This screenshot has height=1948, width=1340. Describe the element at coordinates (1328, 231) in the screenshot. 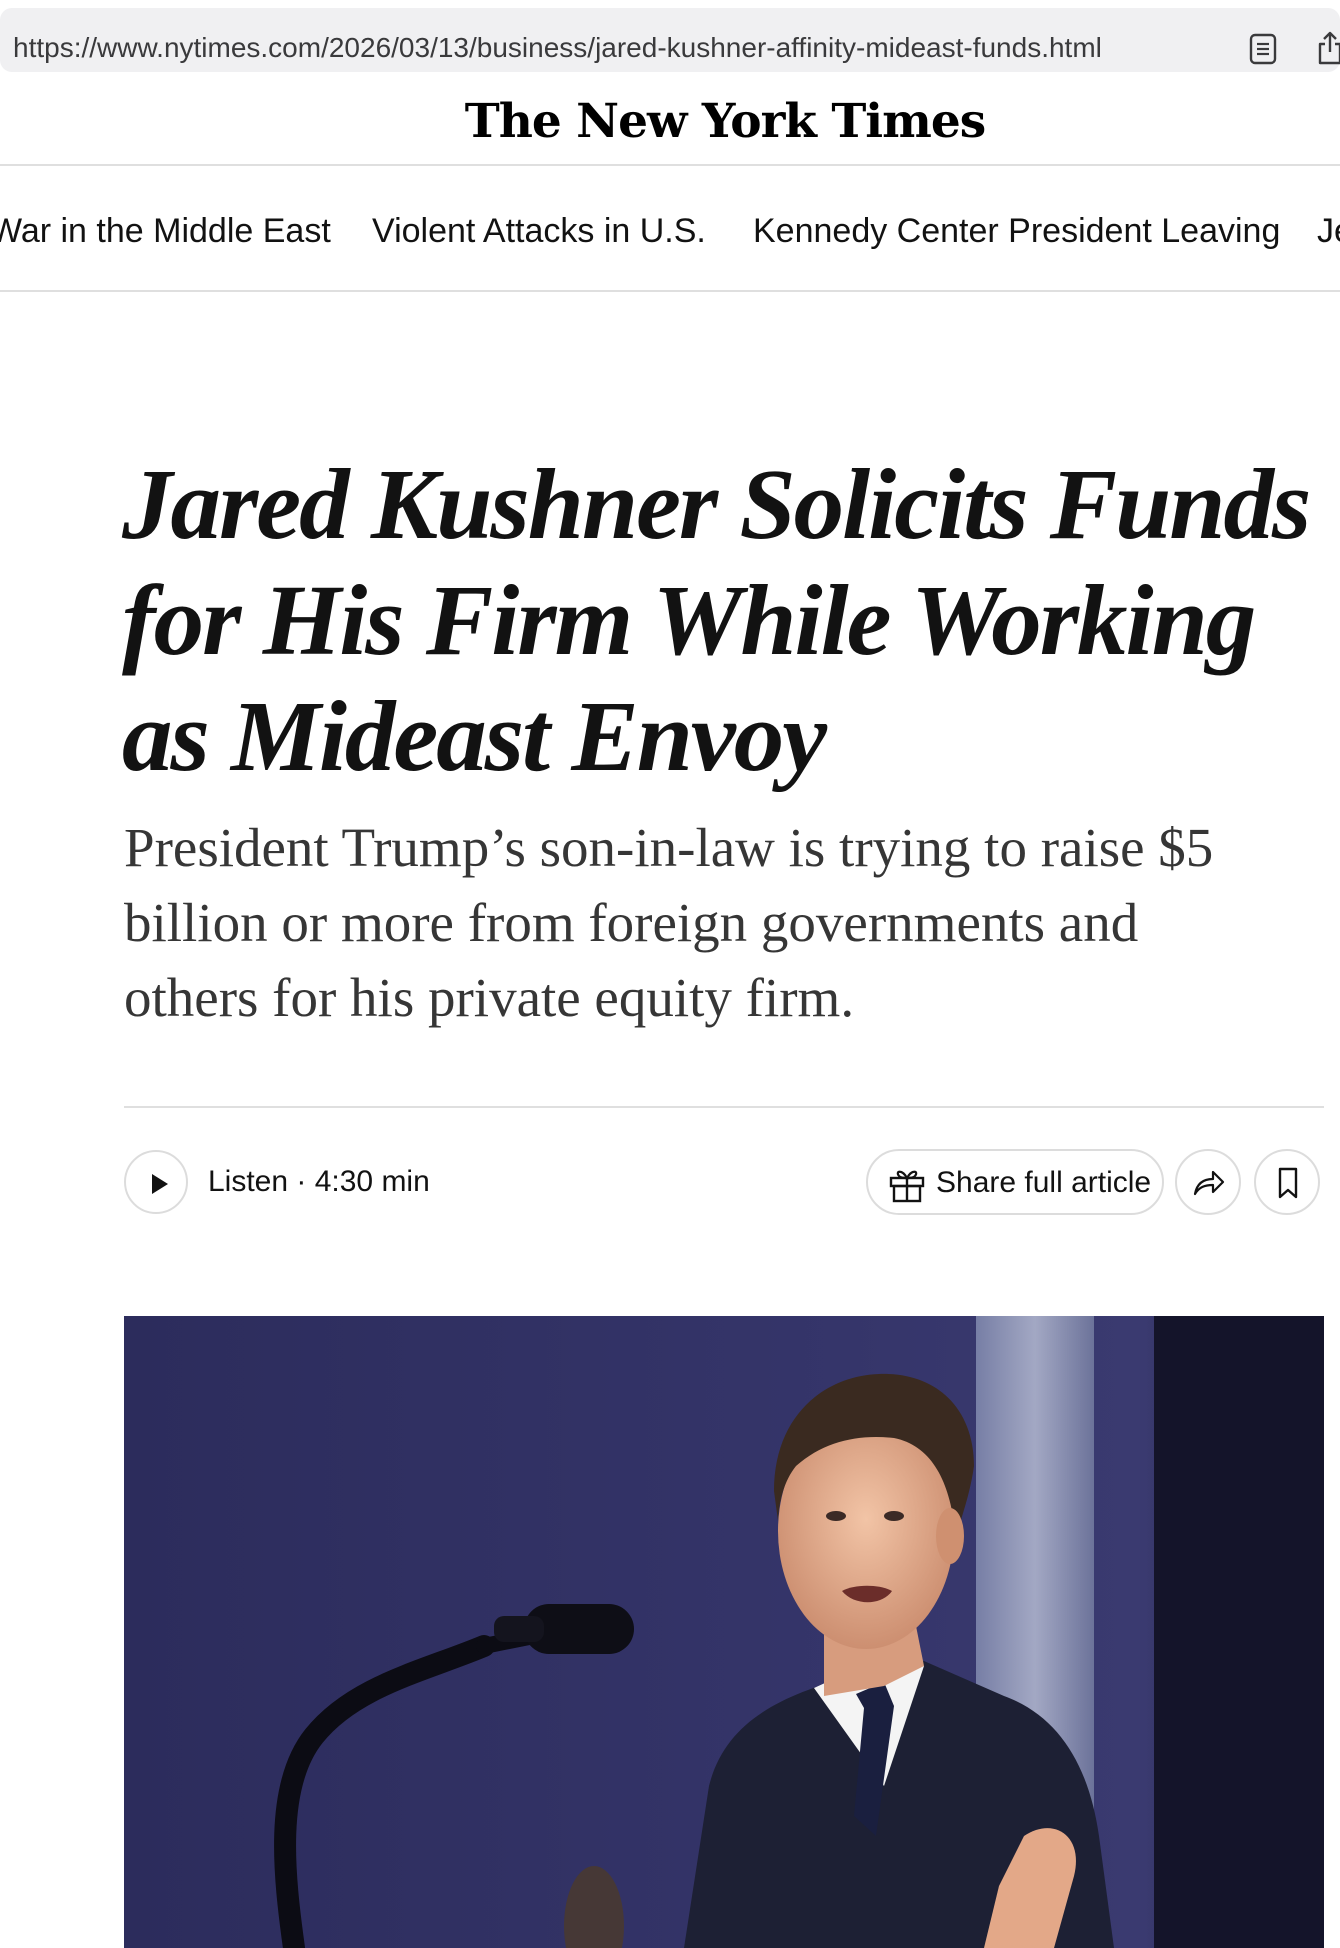

I see `nav-item-truncated: Je` at that location.